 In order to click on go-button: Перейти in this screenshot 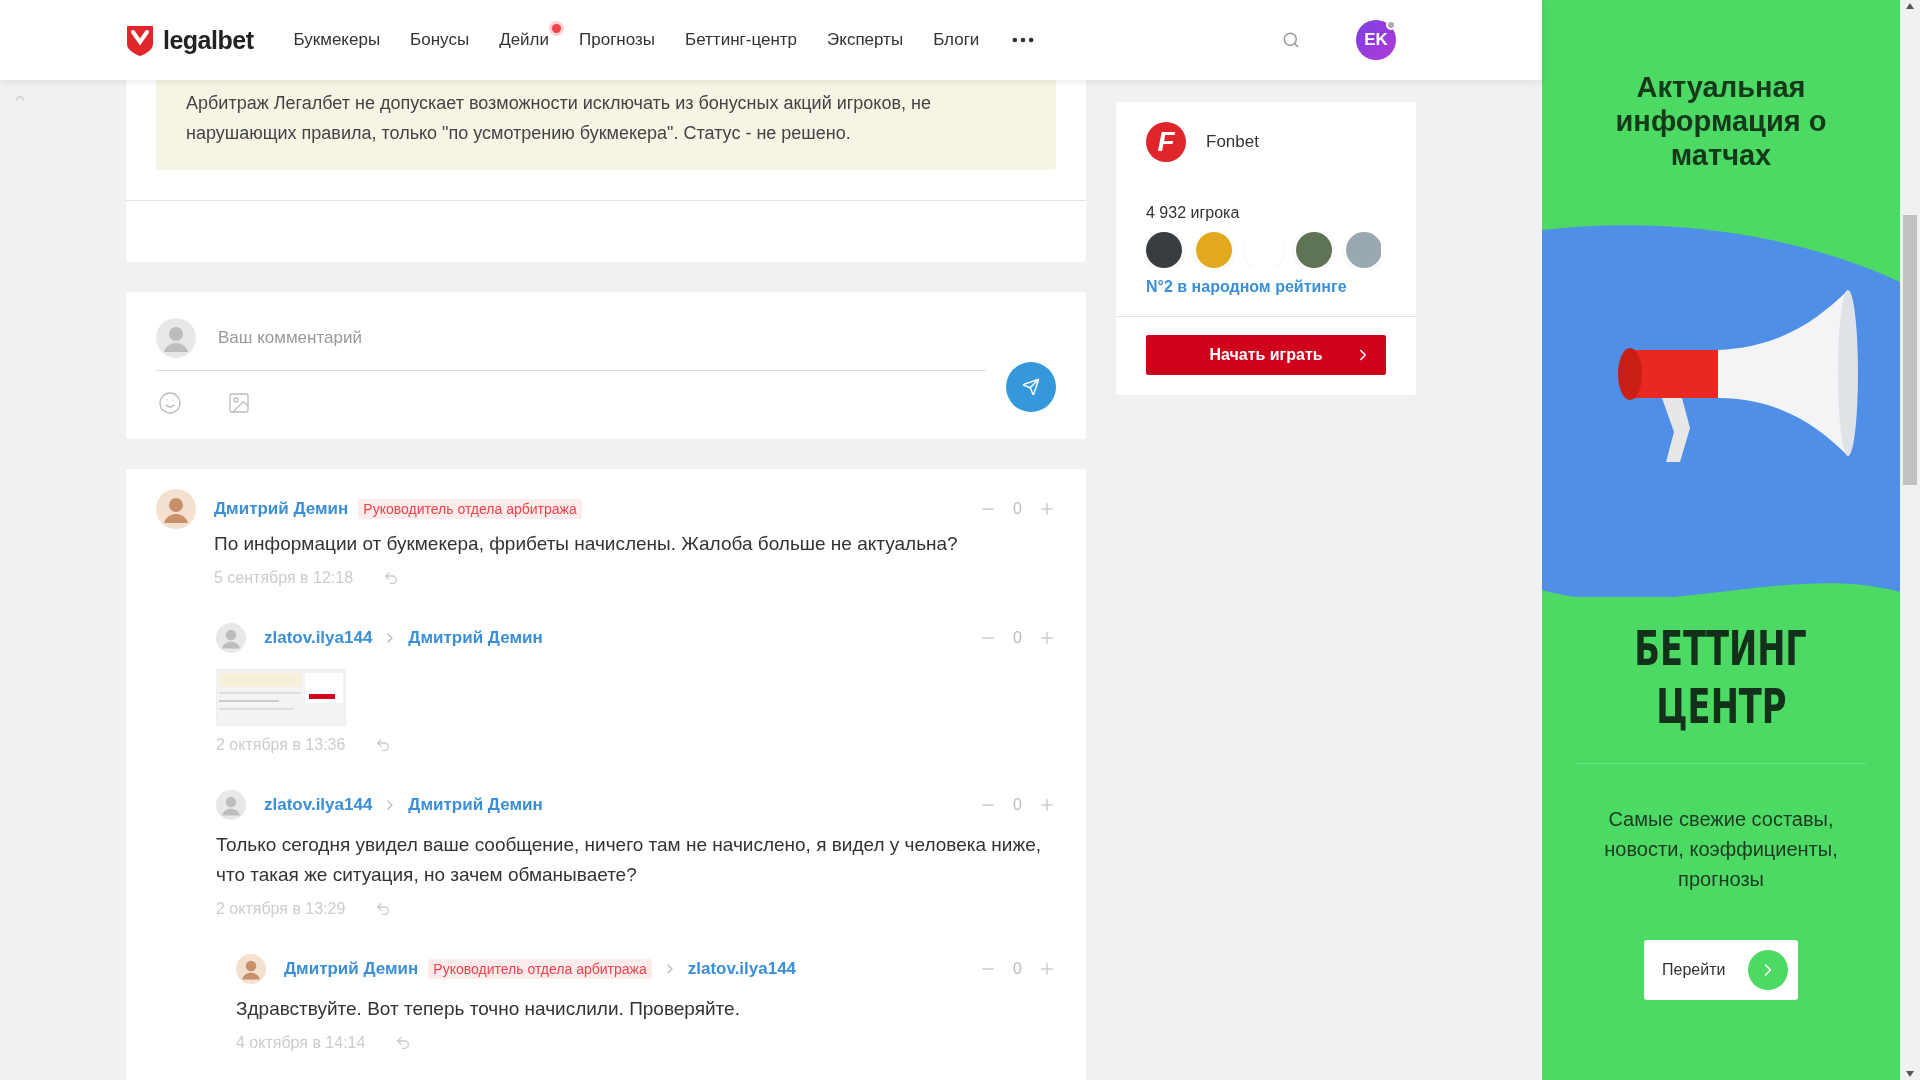, I will do `click(1721, 970)`.